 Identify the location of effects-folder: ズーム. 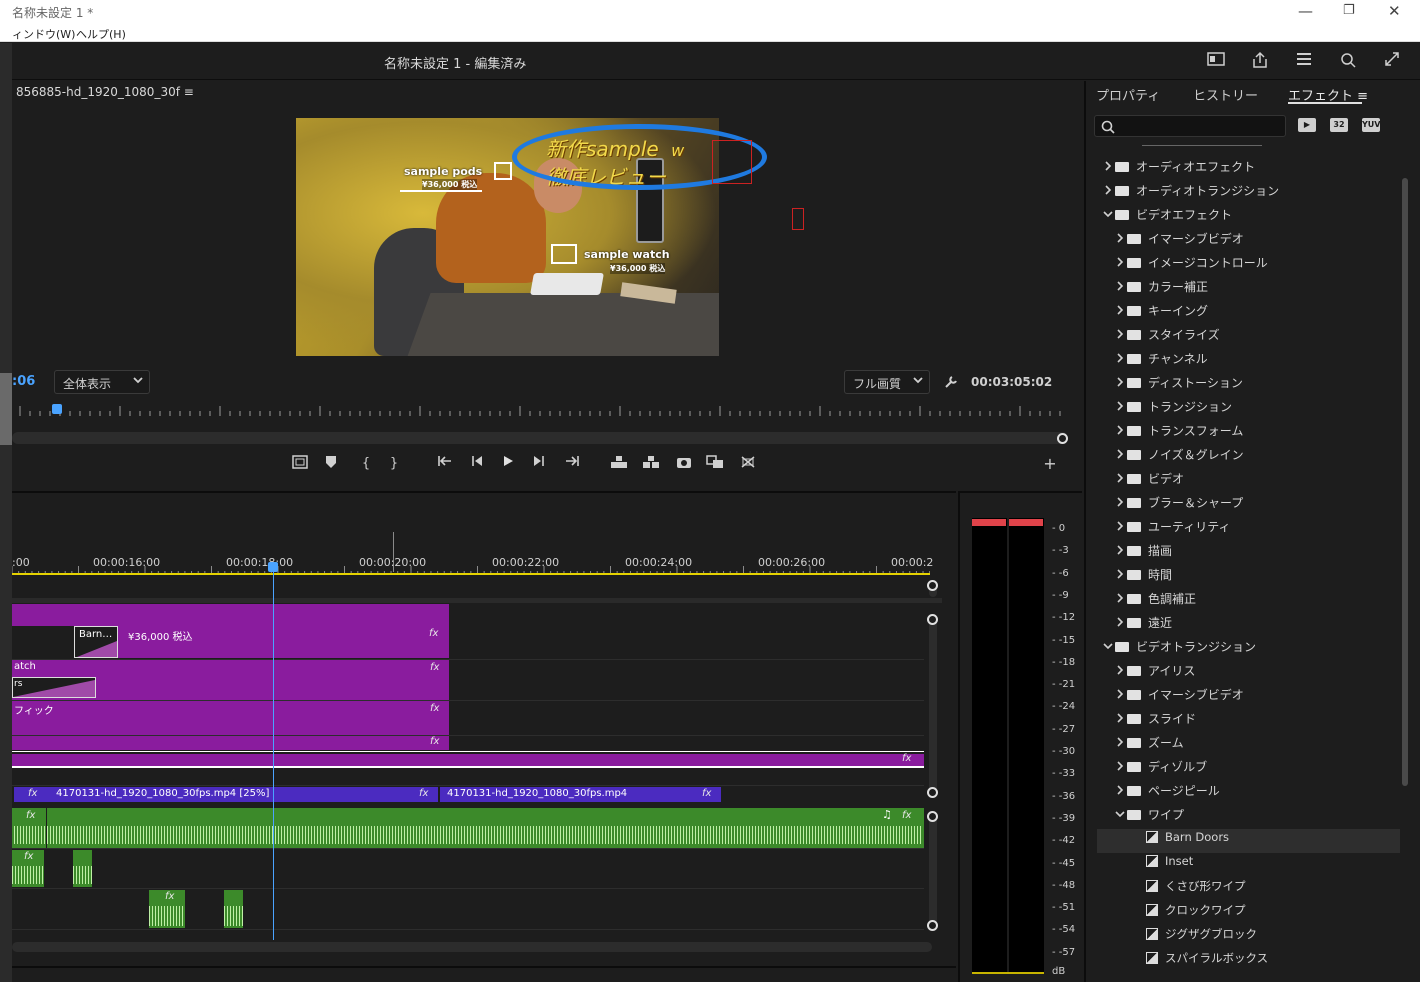
(1149, 745).